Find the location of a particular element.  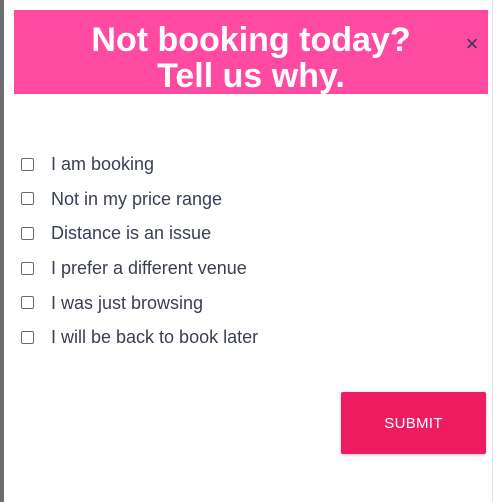

reason-option-label: I am booking is located at coordinates (103, 164).